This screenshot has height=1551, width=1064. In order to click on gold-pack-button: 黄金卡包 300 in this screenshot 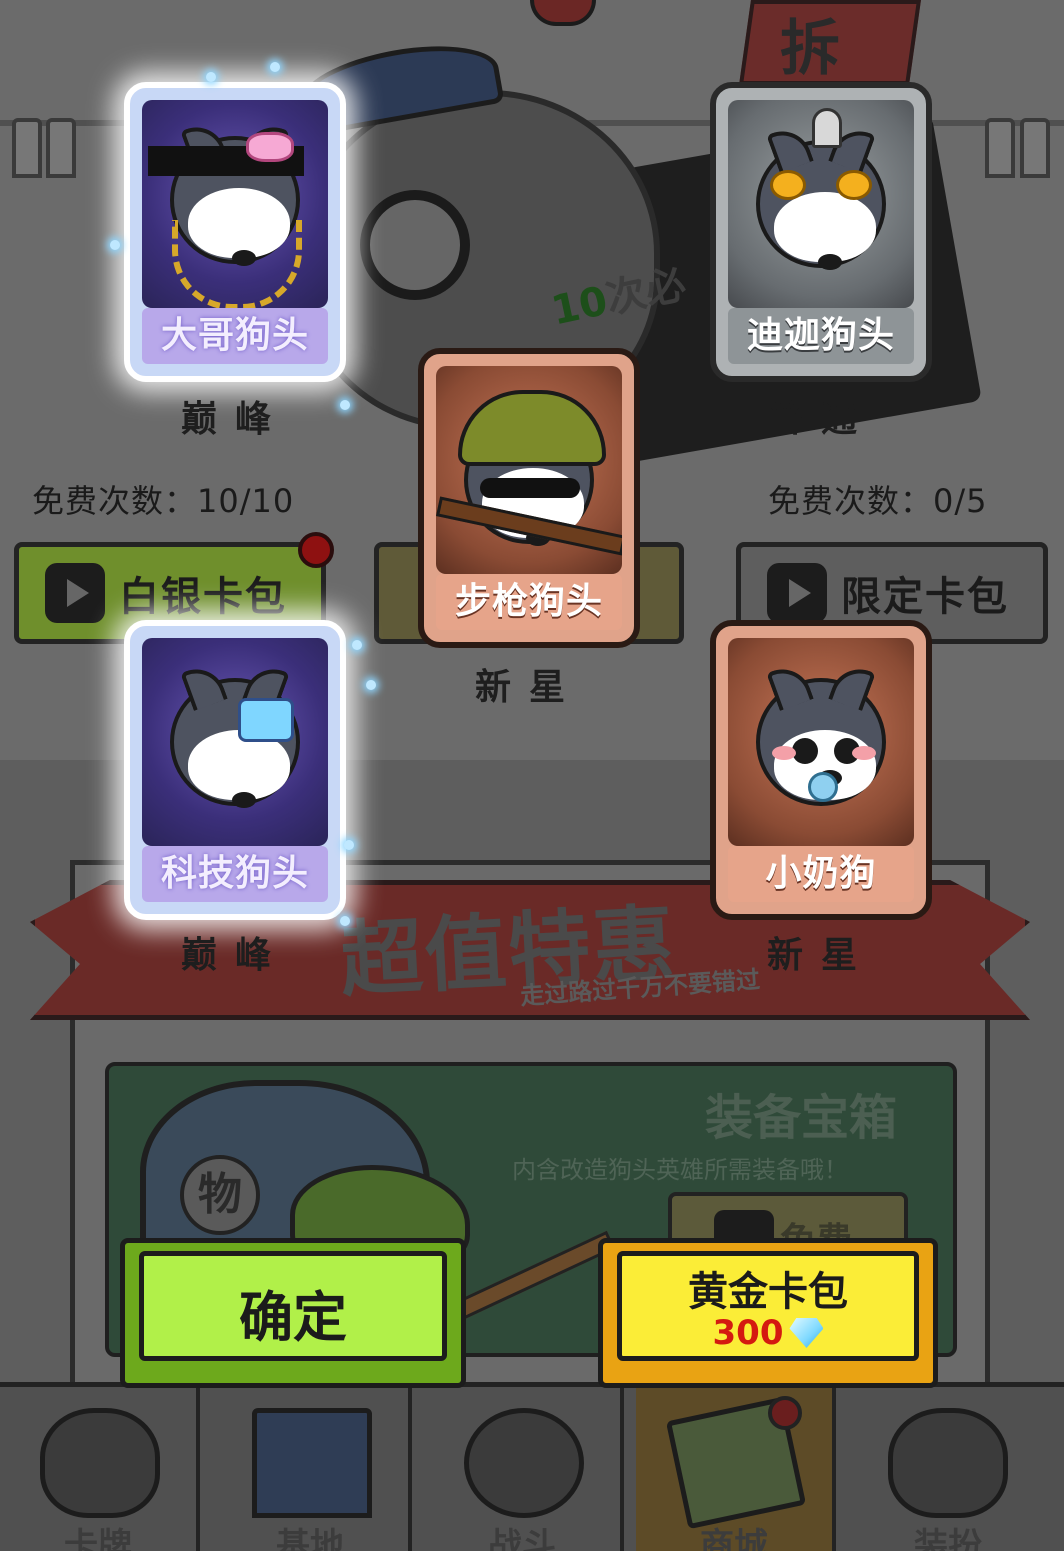, I will do `click(768, 1313)`.